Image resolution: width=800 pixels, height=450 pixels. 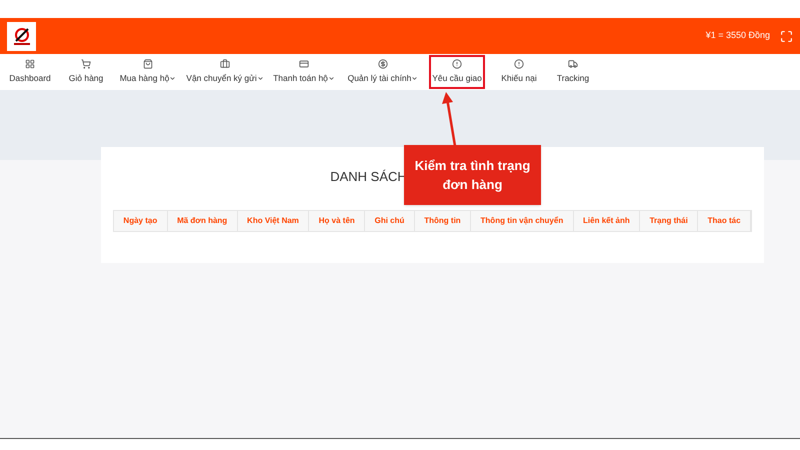 What do you see at coordinates (607, 220) in the screenshot?
I see `column-header: Liên kết ảnh` at bounding box center [607, 220].